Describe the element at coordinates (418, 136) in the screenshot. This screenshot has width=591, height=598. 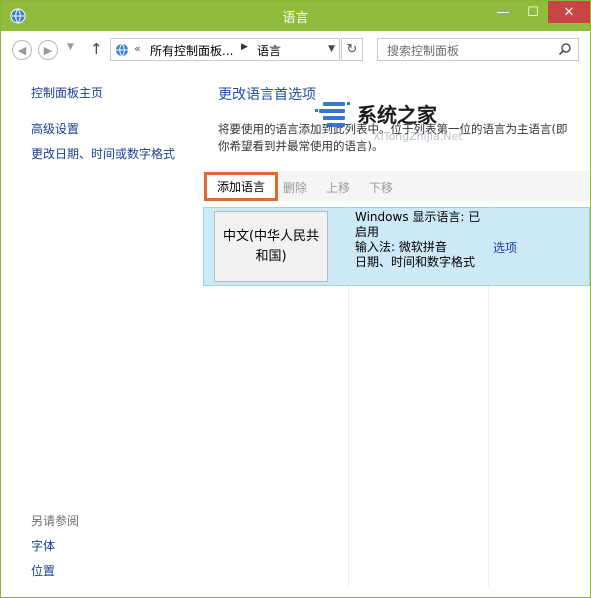
I see `watermark-url: XiTongZhiJia.Net` at that location.